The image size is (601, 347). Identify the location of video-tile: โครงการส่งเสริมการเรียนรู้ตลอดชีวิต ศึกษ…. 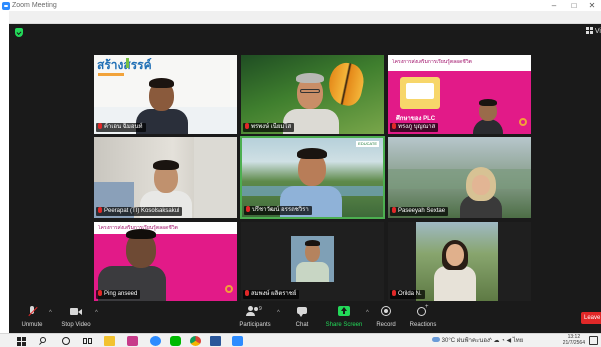
(459, 94).